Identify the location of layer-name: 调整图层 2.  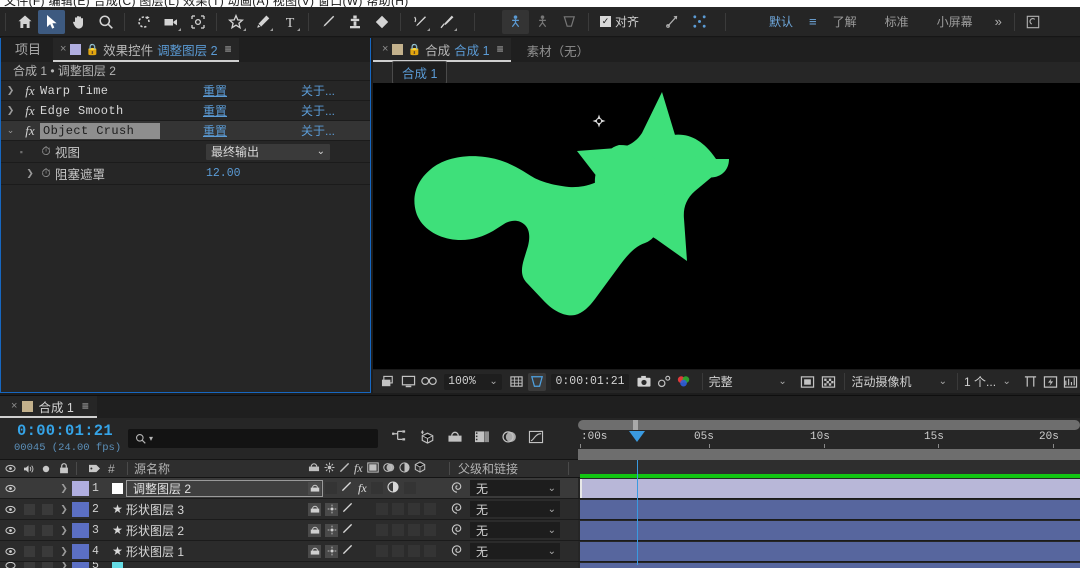
(224, 488).